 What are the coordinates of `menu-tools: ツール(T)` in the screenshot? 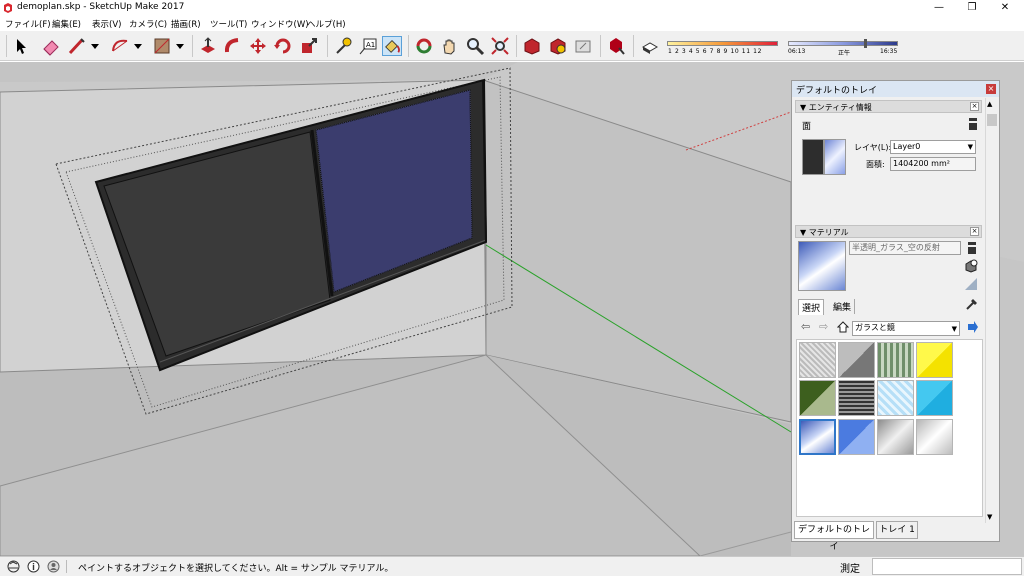 It's located at (228, 24).